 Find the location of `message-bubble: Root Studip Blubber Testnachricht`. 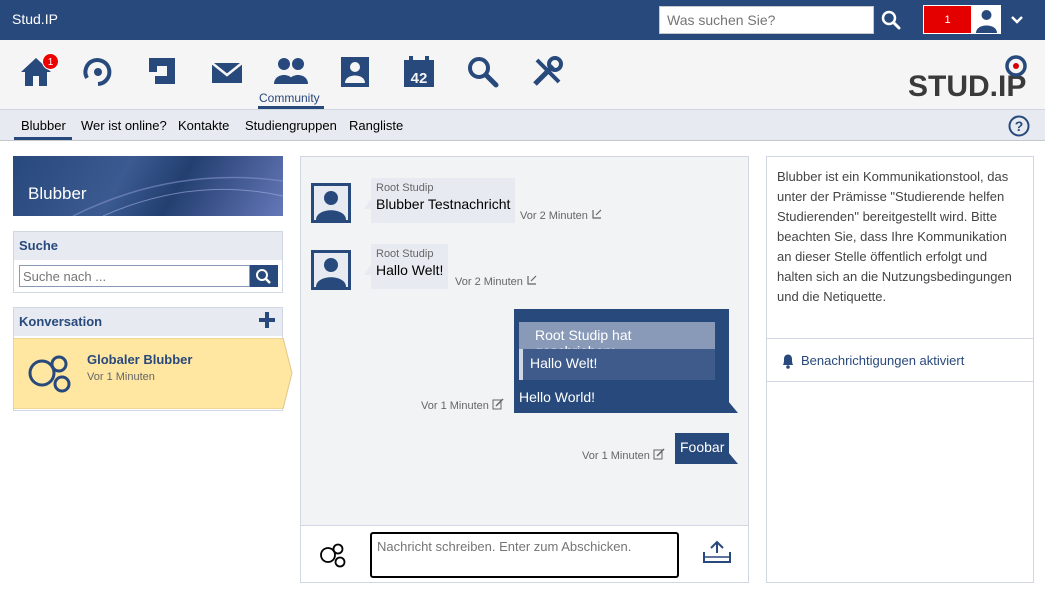

message-bubble: Root Studip Blubber Testnachricht is located at coordinates (443, 200).